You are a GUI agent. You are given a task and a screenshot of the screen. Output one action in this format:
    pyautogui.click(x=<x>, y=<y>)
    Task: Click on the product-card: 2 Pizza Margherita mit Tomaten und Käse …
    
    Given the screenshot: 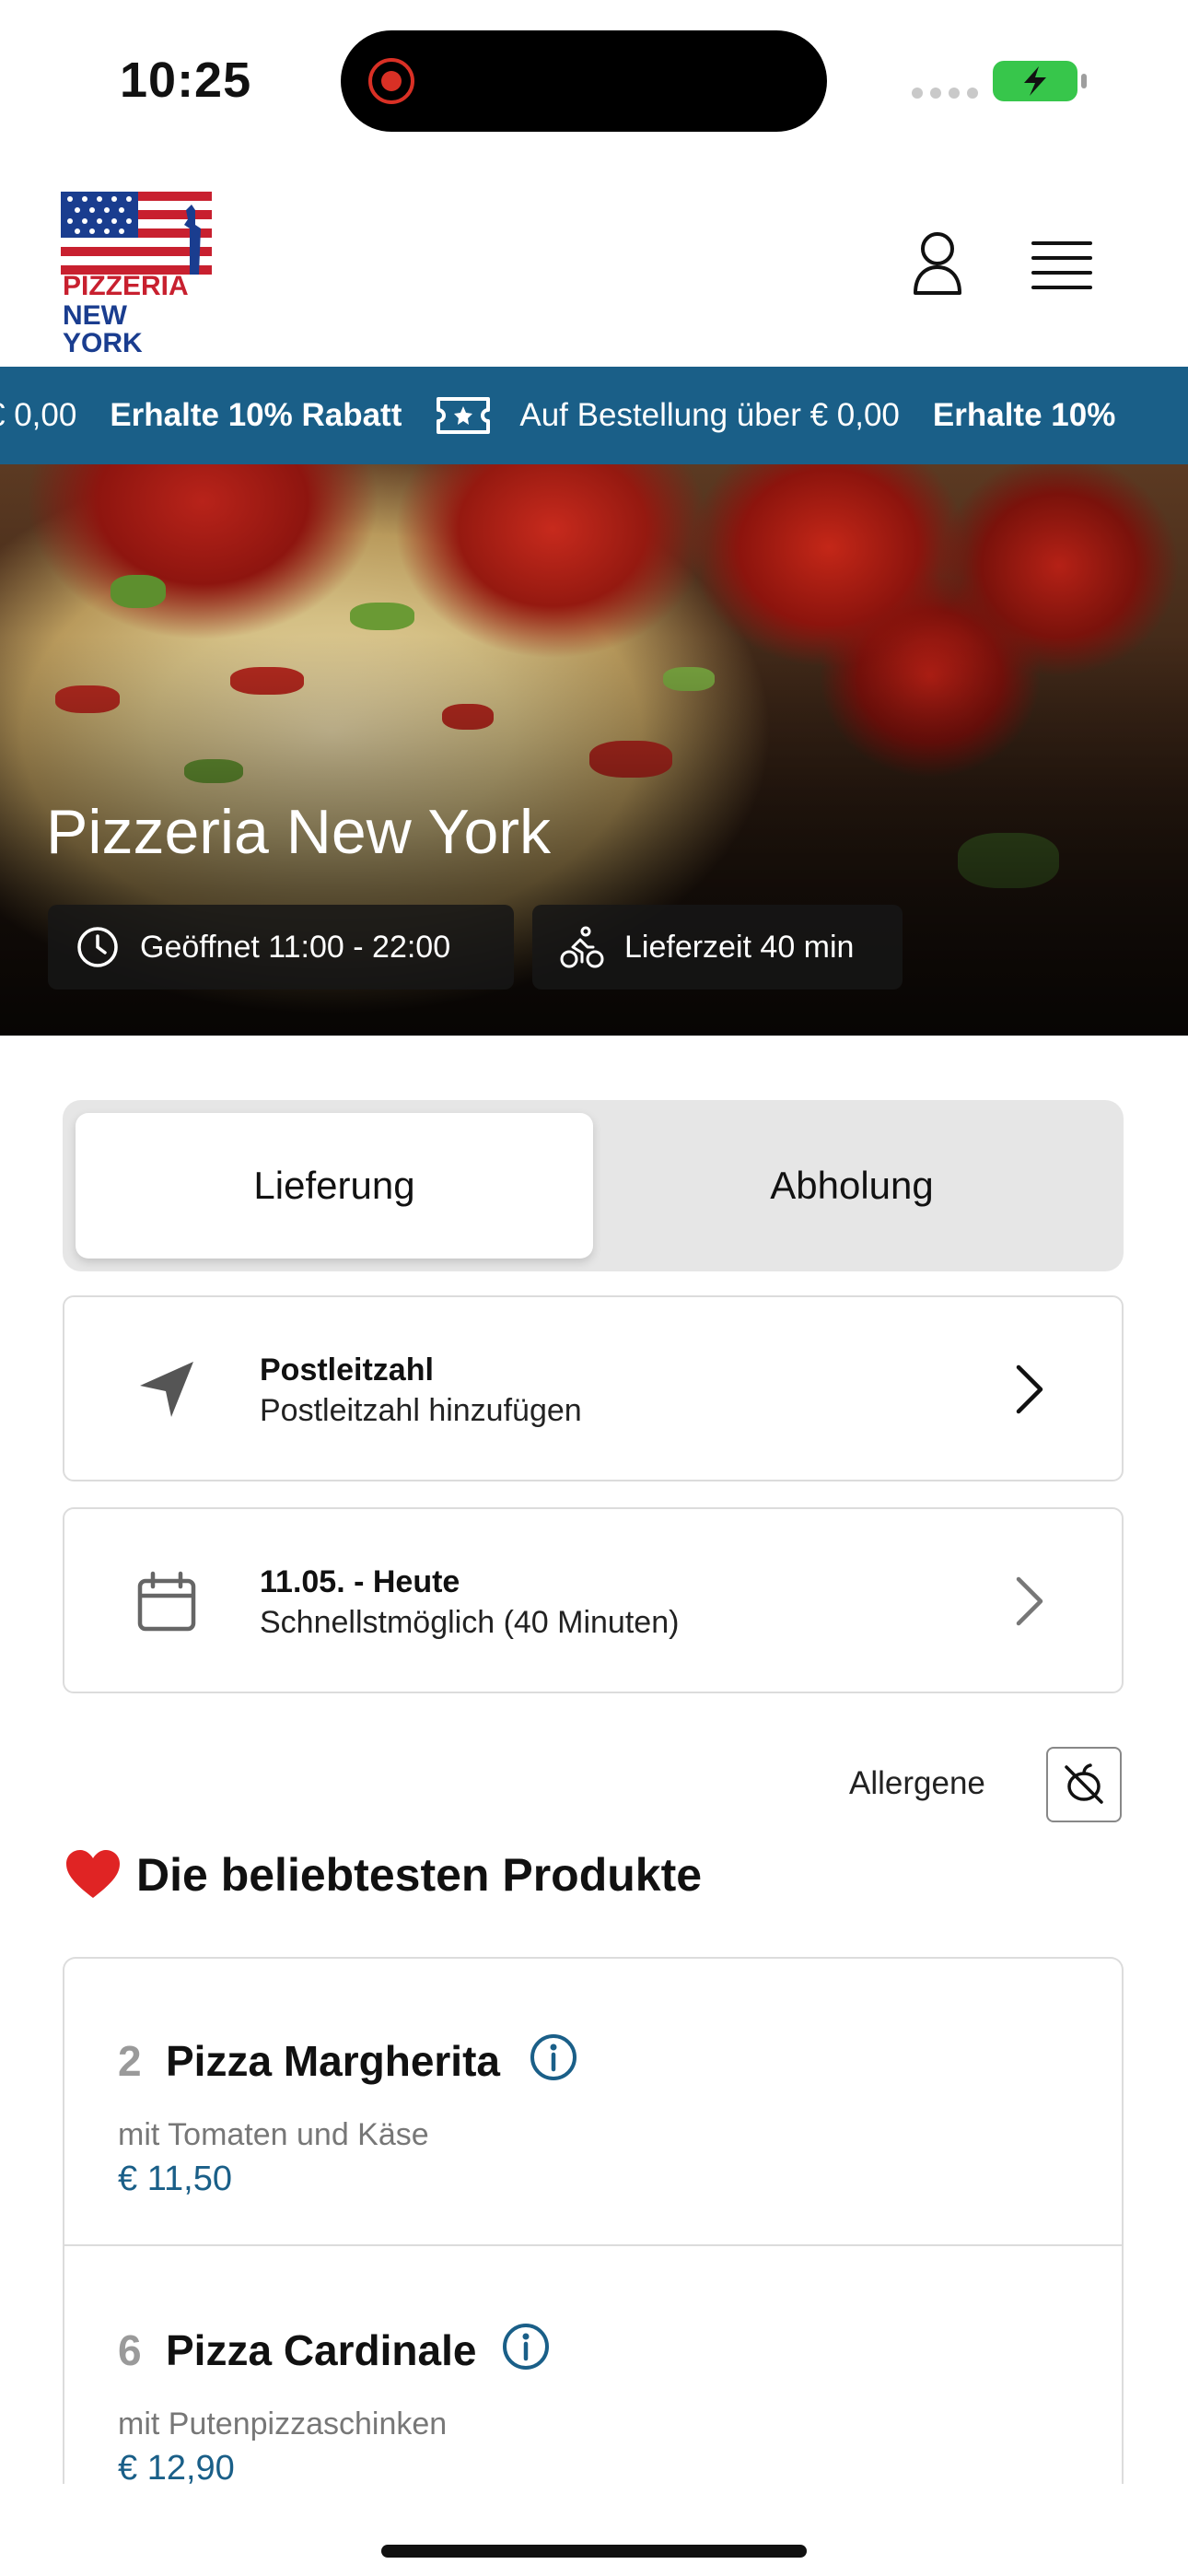 What is the action you would take?
    pyautogui.click(x=593, y=2102)
    